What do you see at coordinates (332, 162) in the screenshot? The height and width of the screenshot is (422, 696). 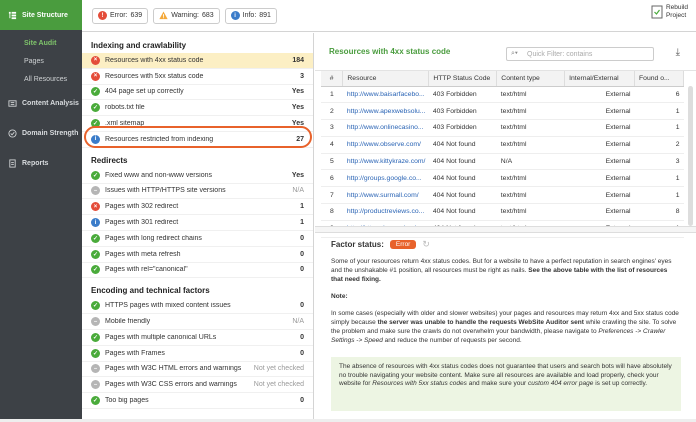 I see `table-cell: 5` at bounding box center [332, 162].